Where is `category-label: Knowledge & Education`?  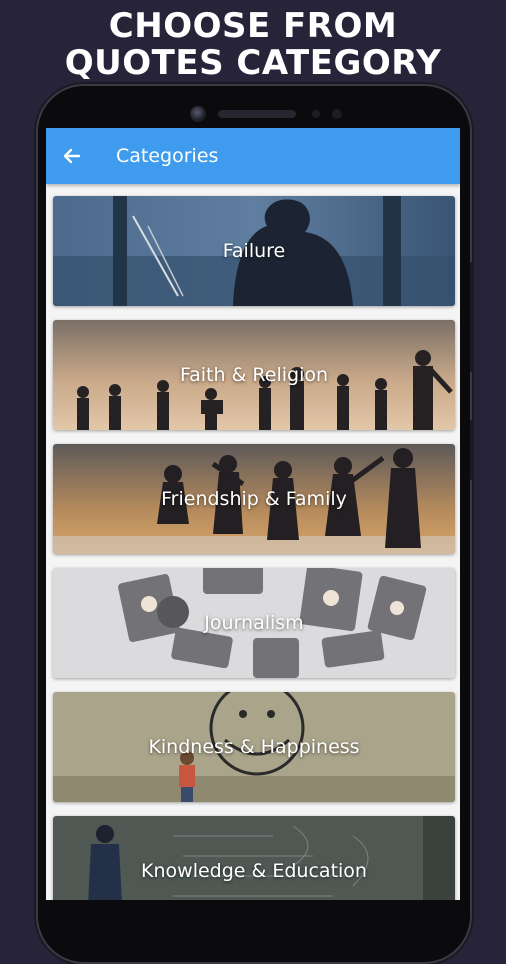
category-label: Knowledge & Education is located at coordinates (254, 871).